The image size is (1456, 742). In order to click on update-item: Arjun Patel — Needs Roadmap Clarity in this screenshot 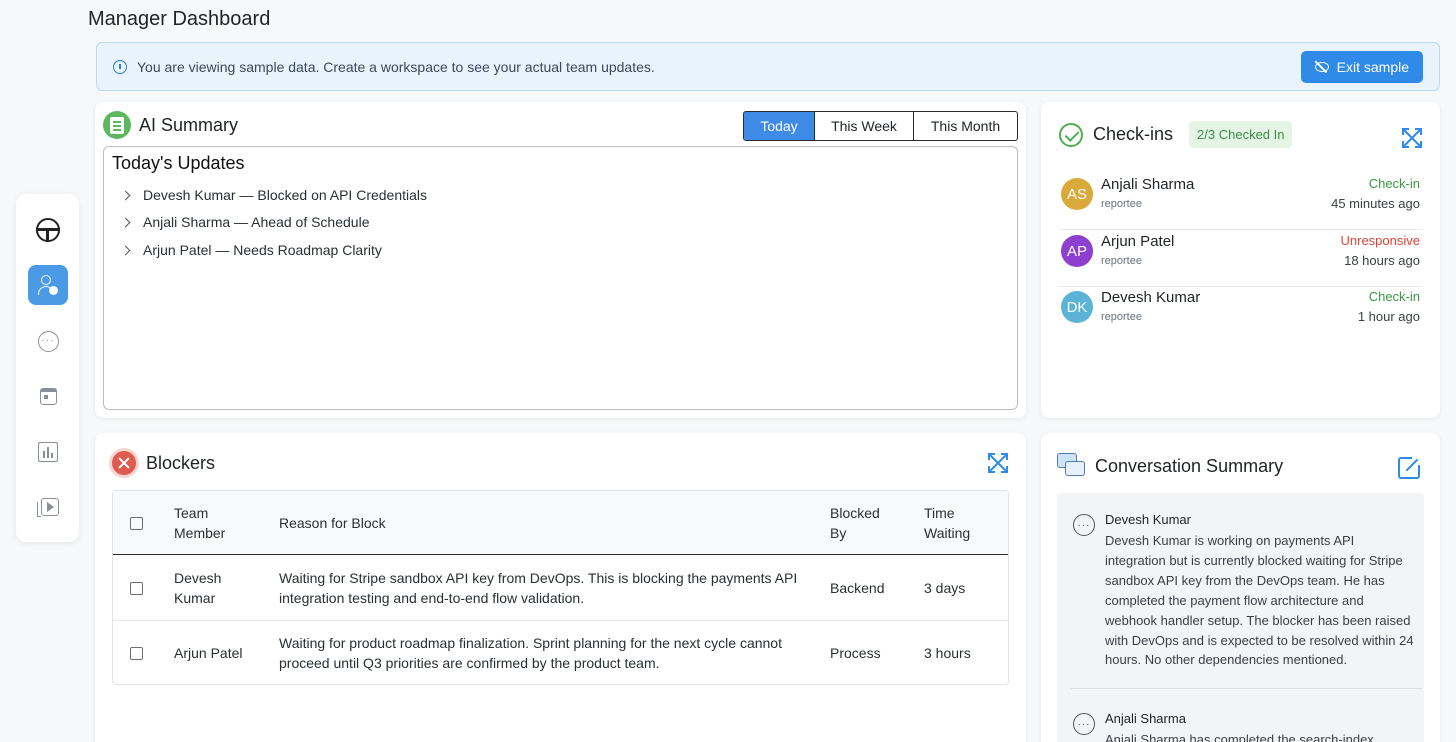, I will do `click(251, 250)`.